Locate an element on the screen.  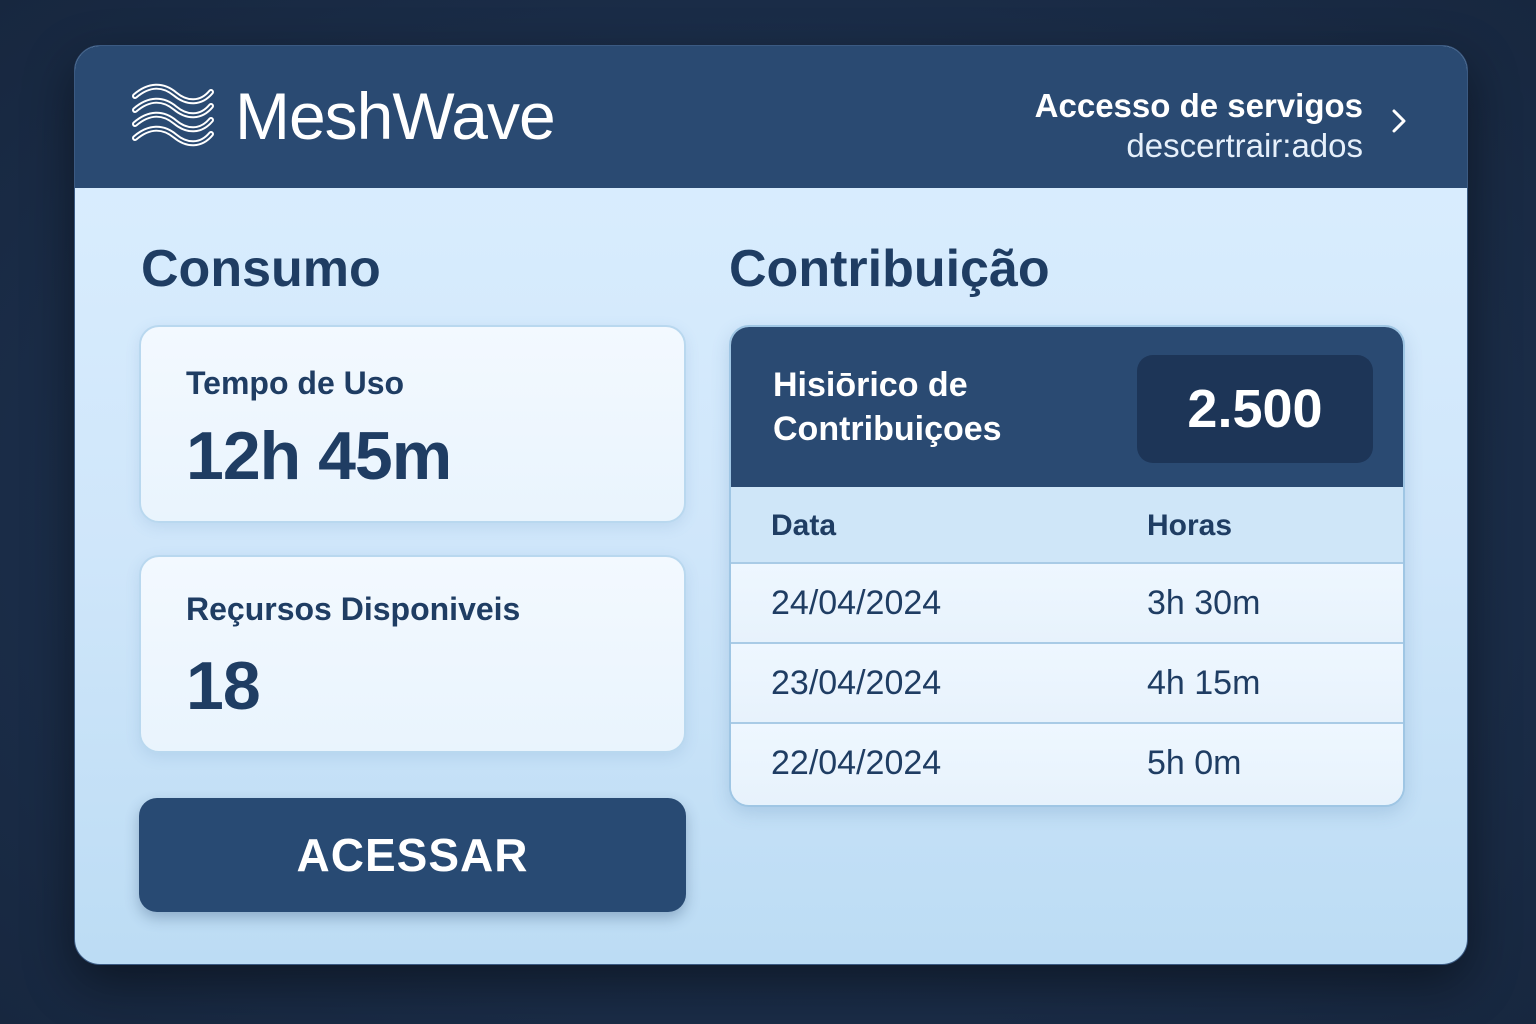
row-hours: 4h 15m is located at coordinates (1204, 683).